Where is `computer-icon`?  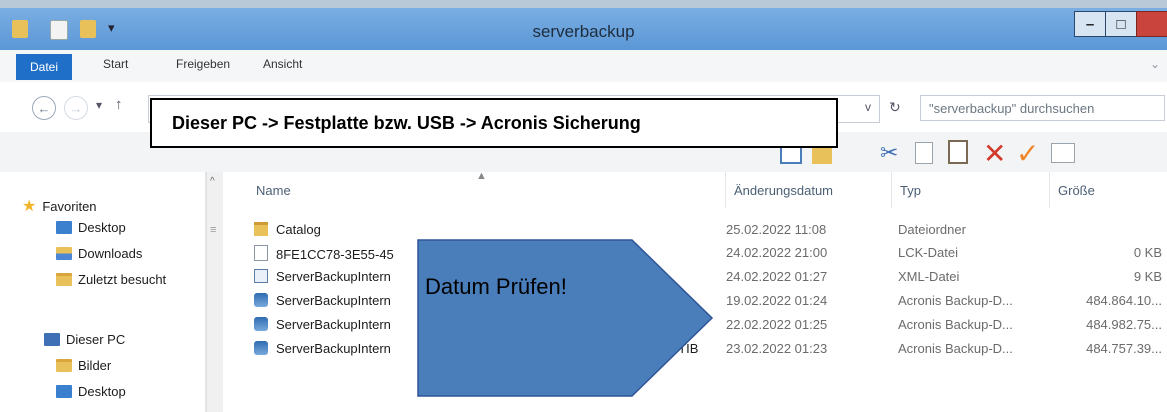 computer-icon is located at coordinates (52, 339).